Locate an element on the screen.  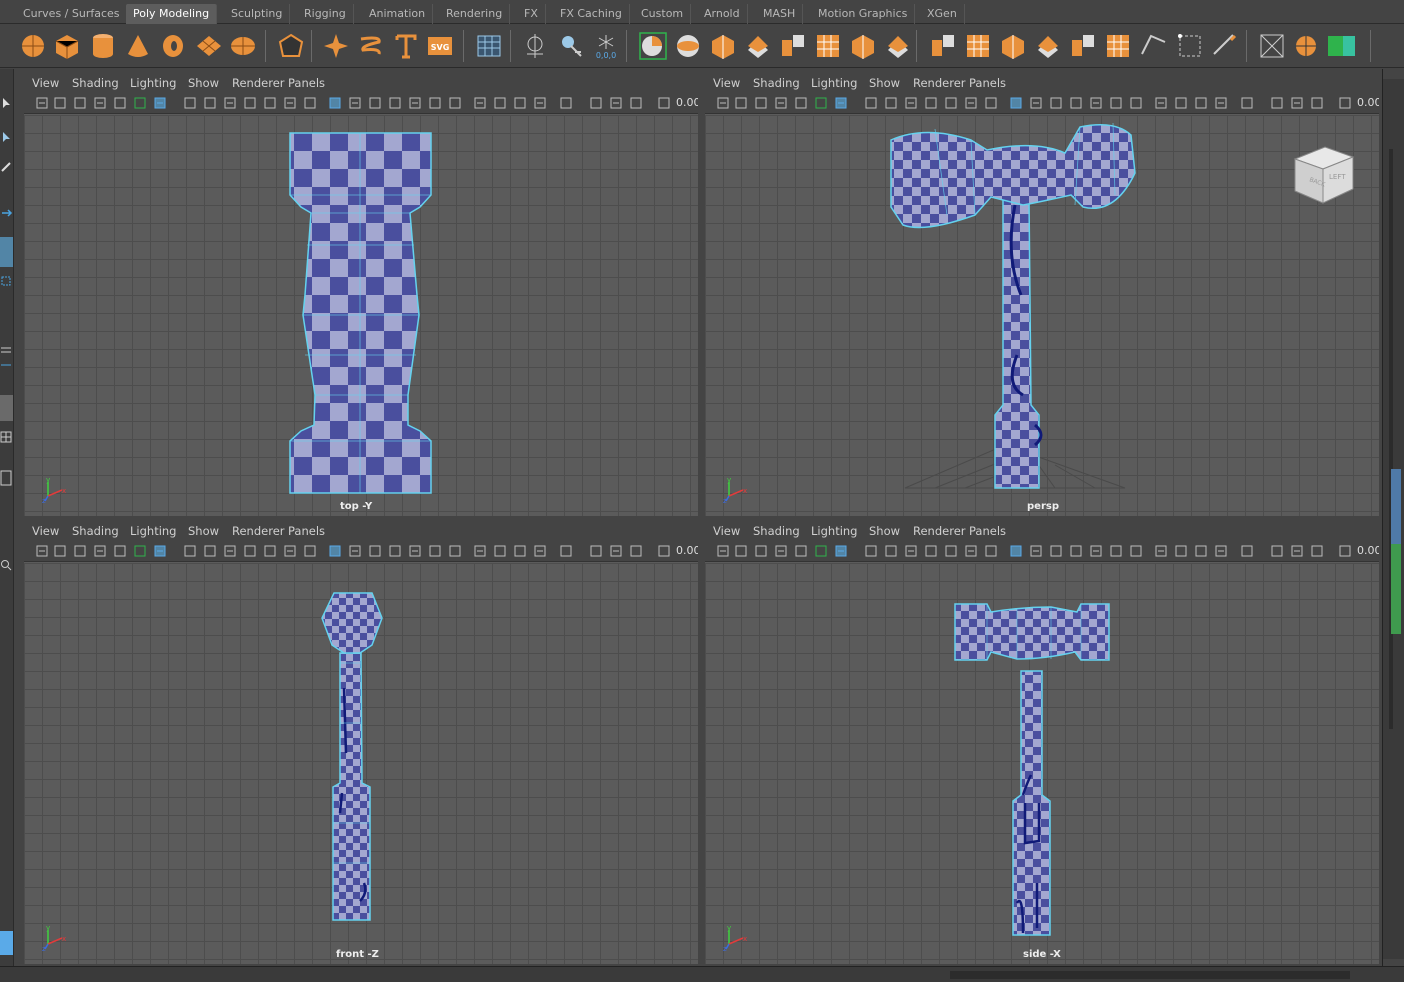
exposure-value: 0.00 is located at coordinates (1368, 550).